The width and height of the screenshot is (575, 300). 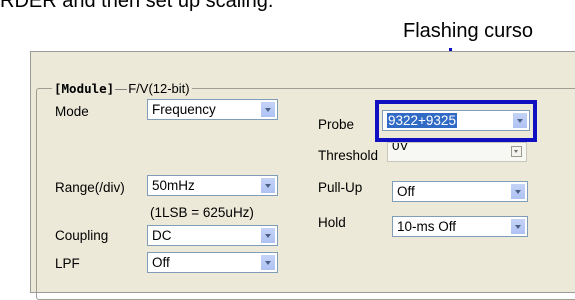 I want to click on coupling-label: Coupling, so click(x=82, y=235).